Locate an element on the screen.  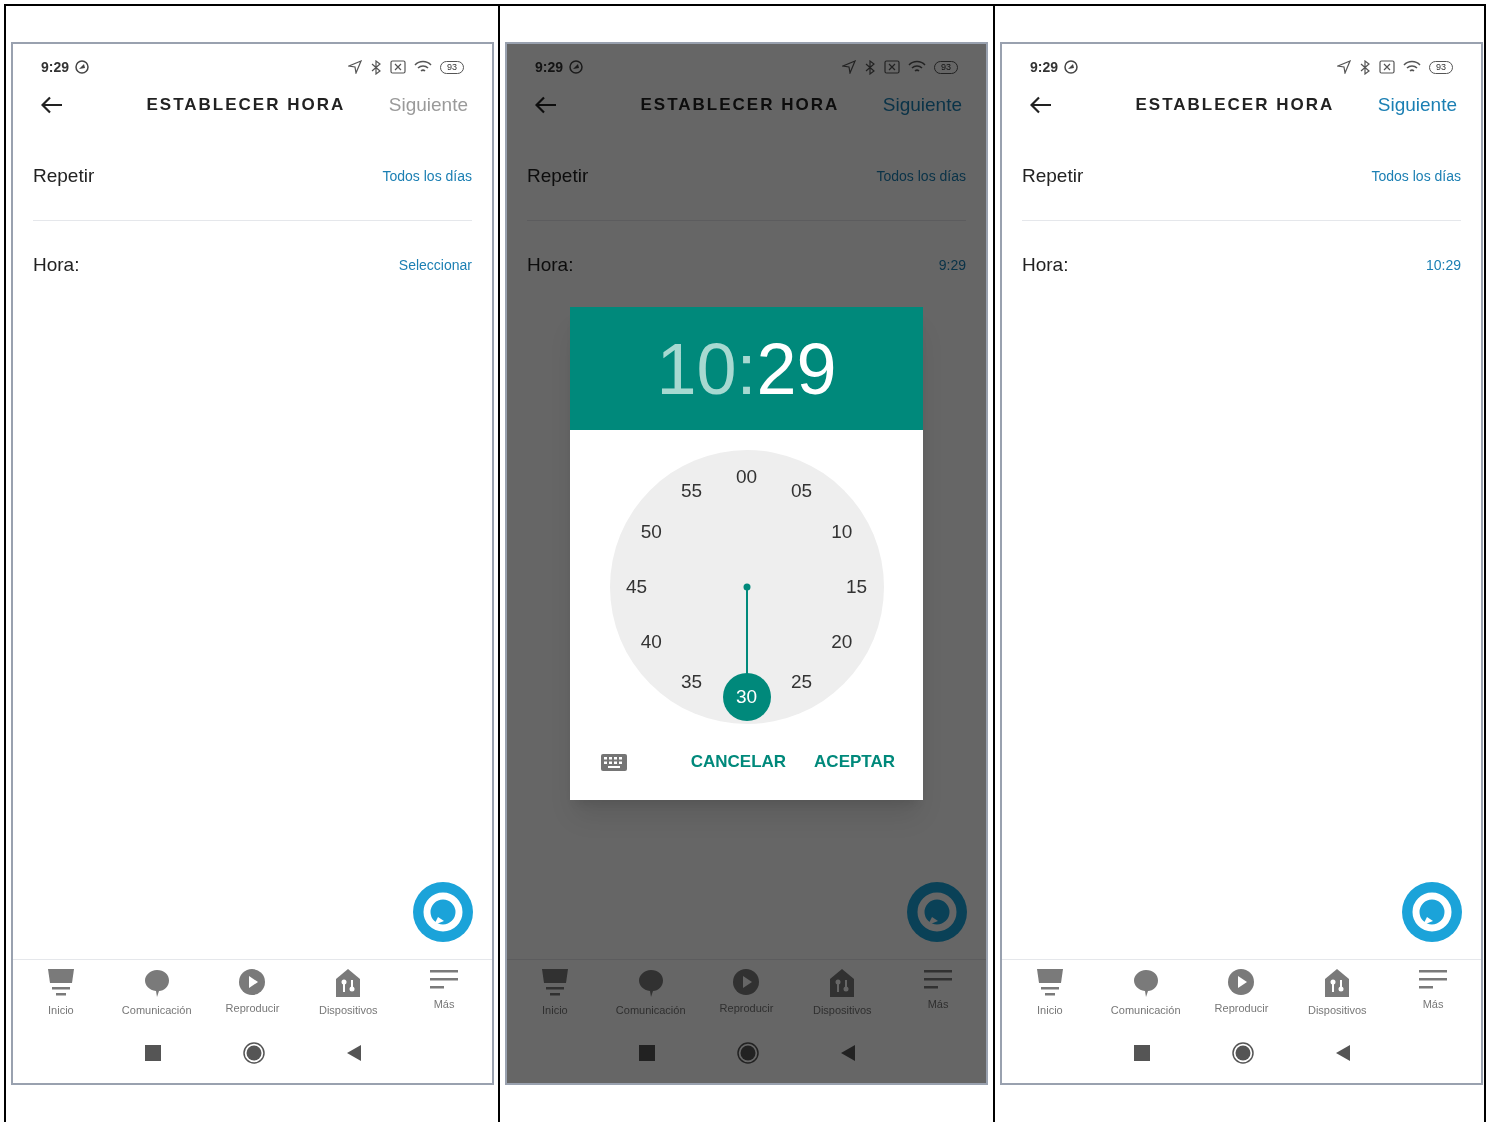
minute-number: 05 is located at coordinates (801, 491).